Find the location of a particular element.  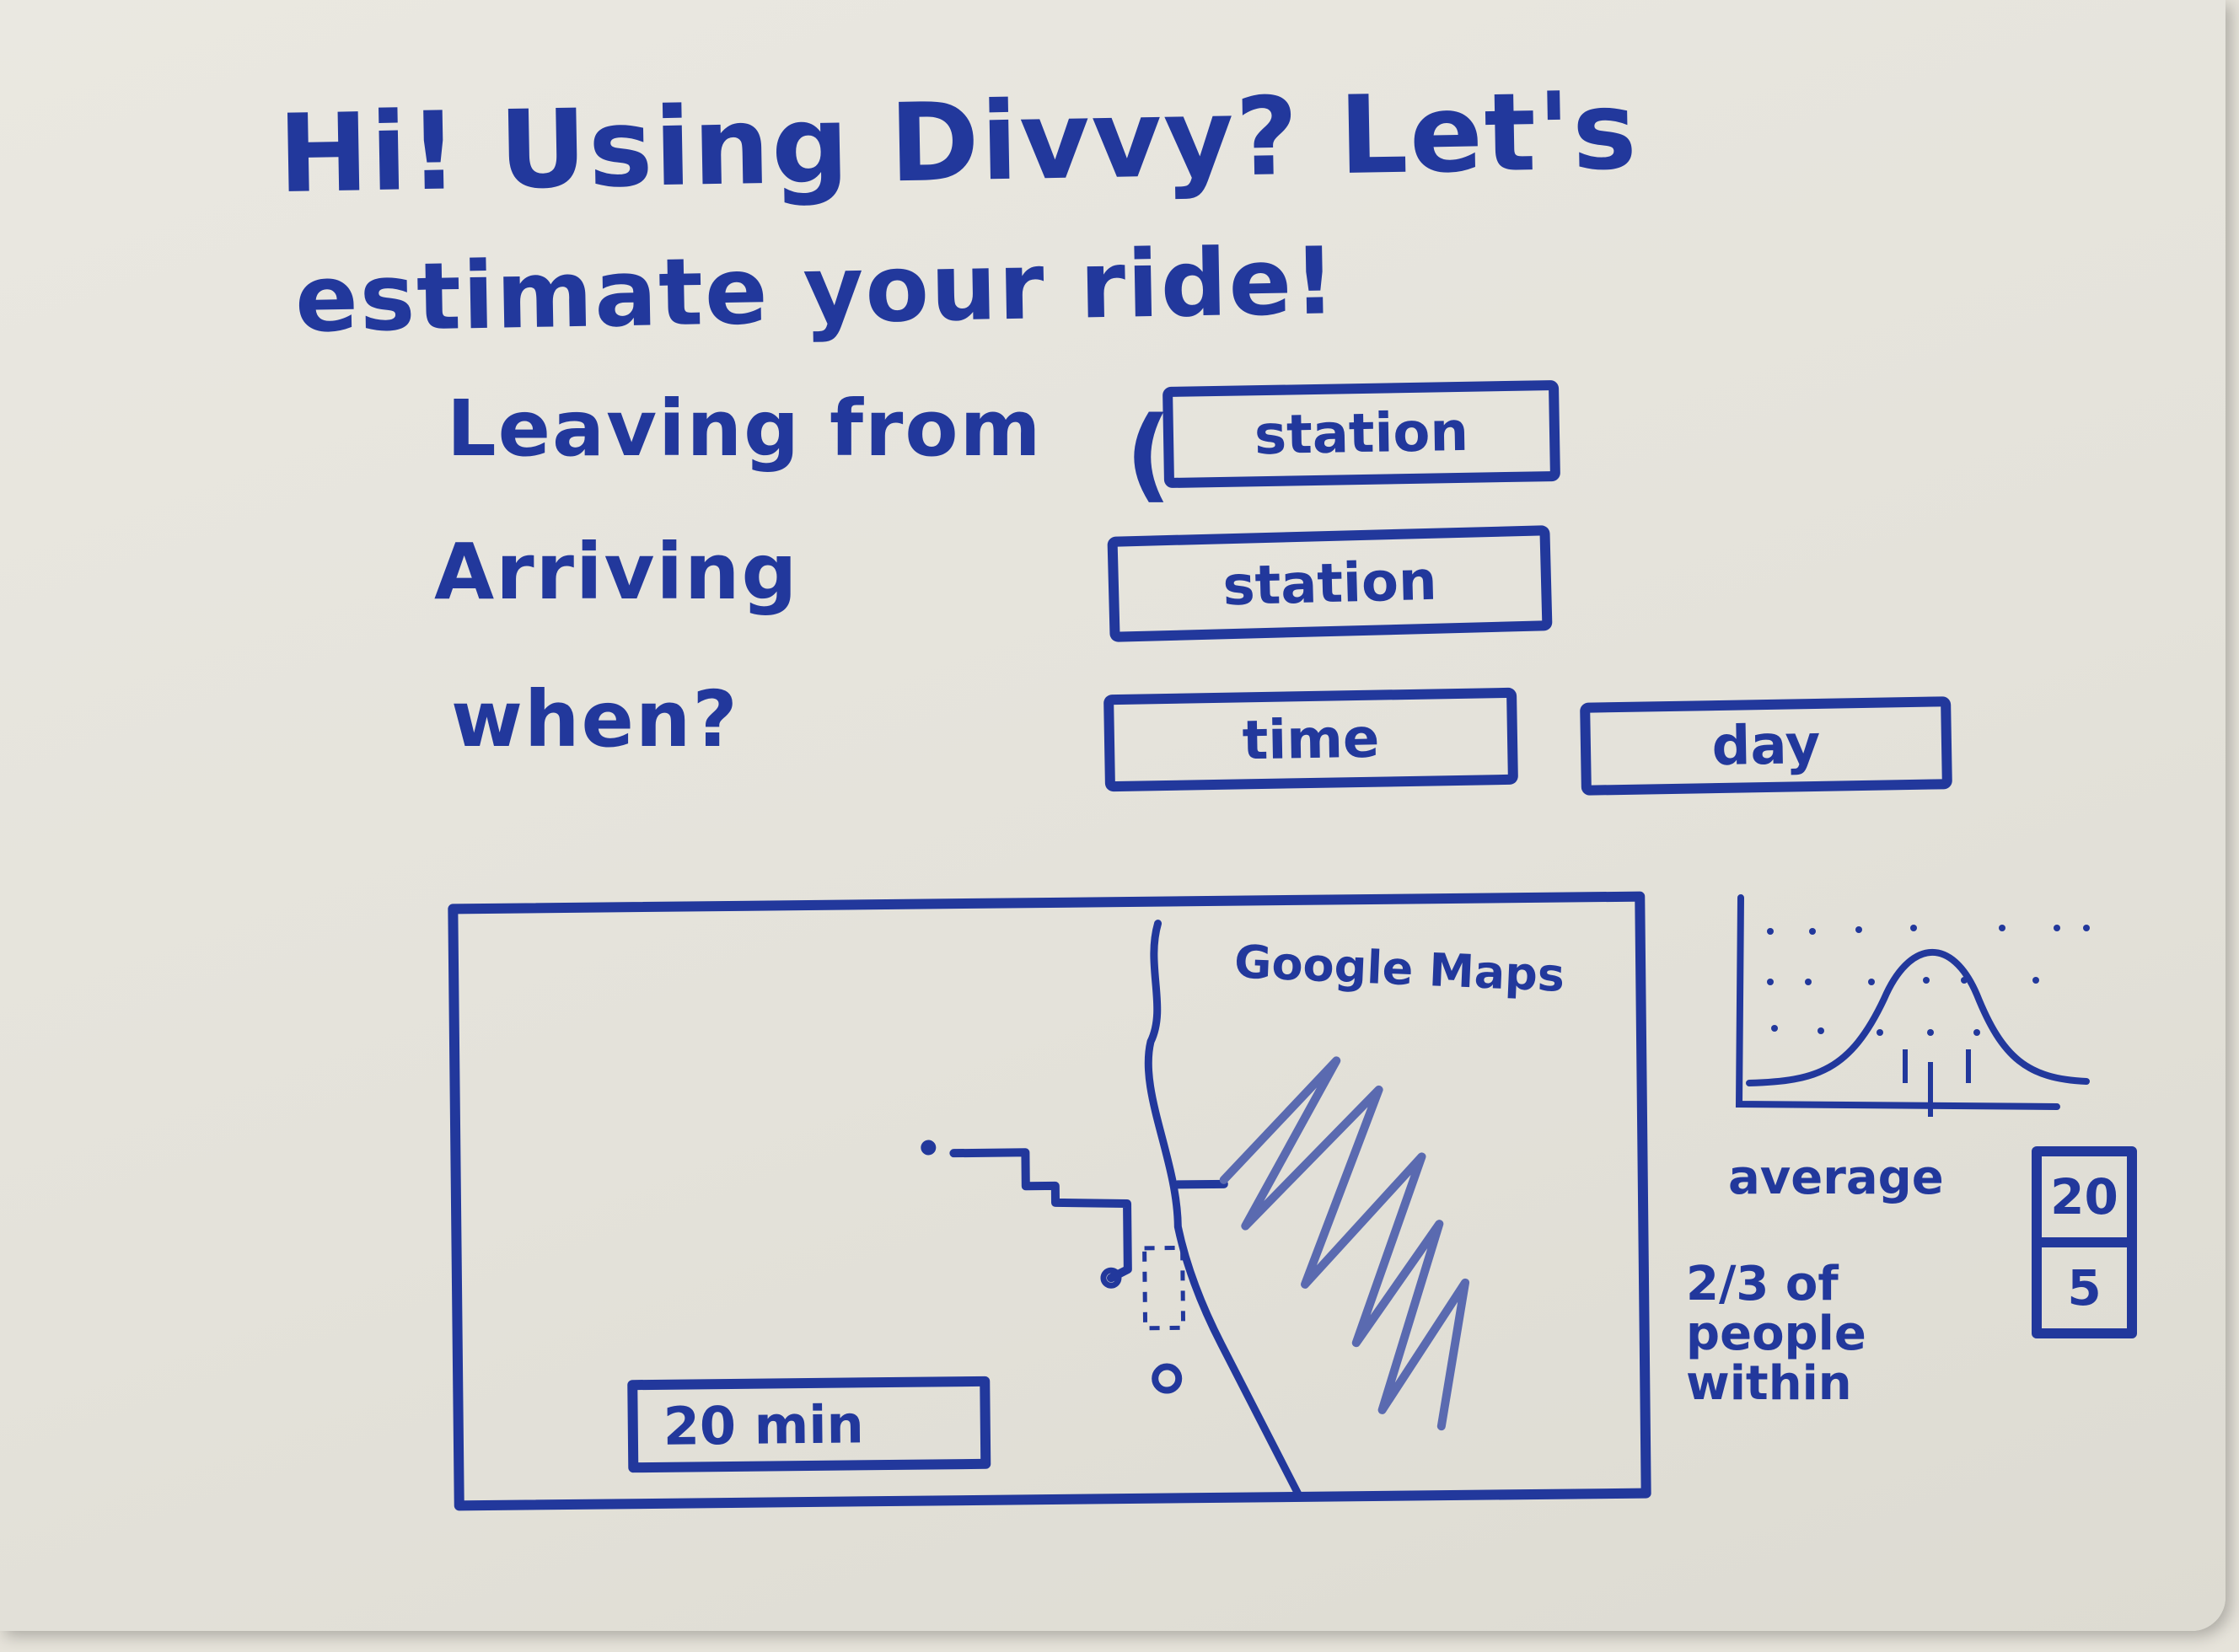

scatter-dots is located at coordinates (1929, 980).